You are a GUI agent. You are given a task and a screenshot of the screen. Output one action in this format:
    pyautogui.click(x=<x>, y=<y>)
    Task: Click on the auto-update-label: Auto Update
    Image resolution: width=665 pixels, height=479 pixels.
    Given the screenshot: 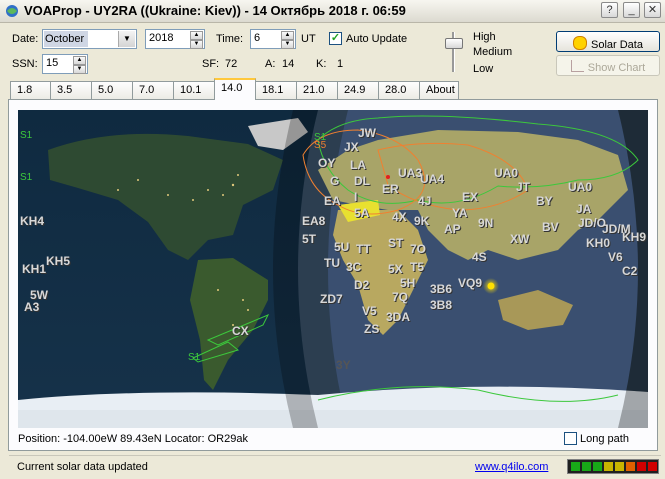 What is the action you would take?
    pyautogui.click(x=377, y=39)
    